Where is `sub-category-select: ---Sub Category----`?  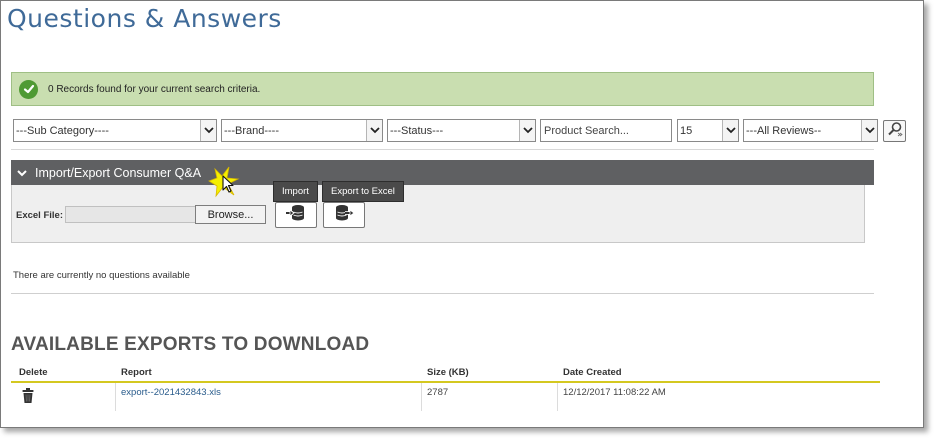
sub-category-select: ---Sub Category---- is located at coordinates (115, 130).